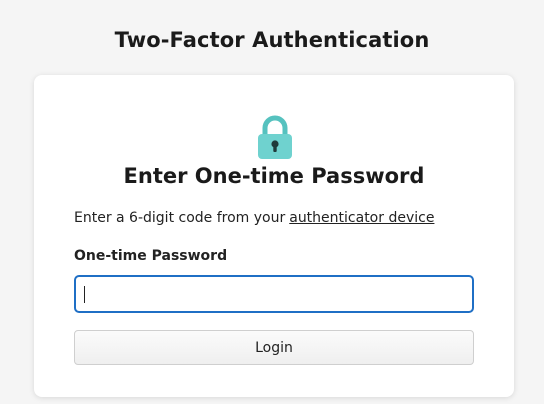 Image resolution: width=544 pixels, height=404 pixels. Describe the element at coordinates (275, 137) in the screenshot. I see `lock-icon` at that location.